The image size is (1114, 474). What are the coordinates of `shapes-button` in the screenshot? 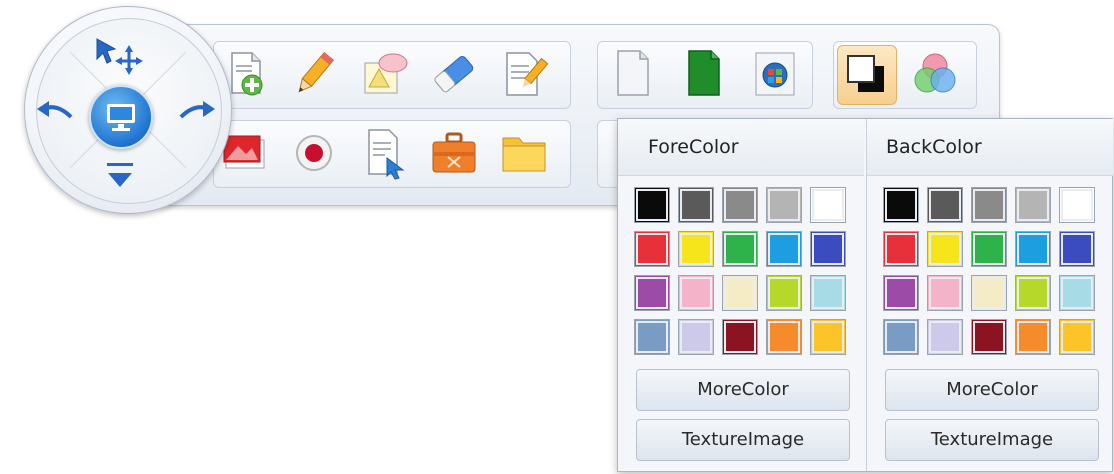 It's located at (384, 74).